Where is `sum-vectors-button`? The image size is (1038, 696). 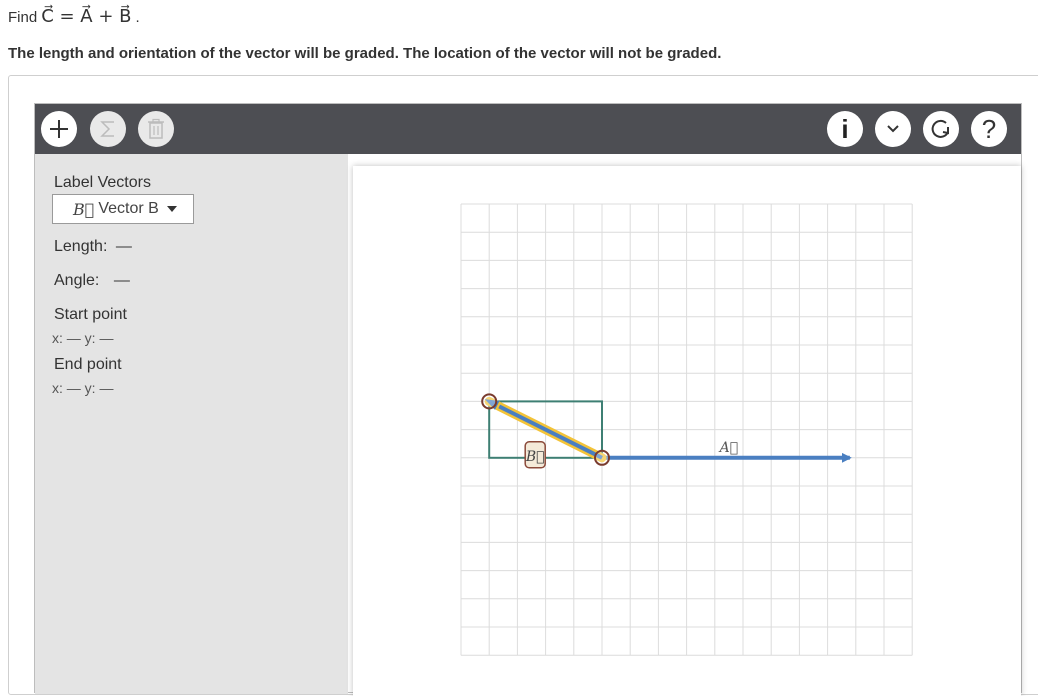
sum-vectors-button is located at coordinates (108, 129).